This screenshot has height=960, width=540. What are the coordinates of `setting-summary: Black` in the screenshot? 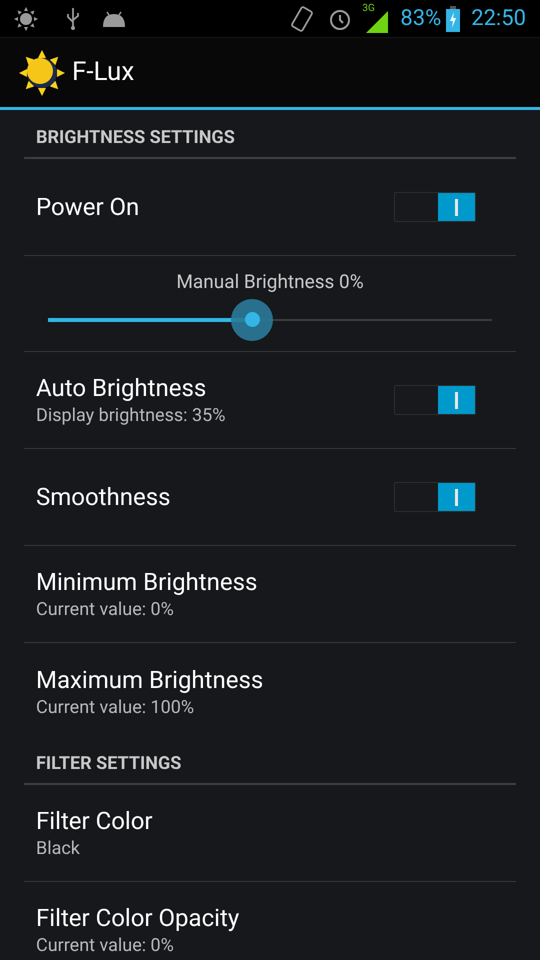 It's located at (58, 849).